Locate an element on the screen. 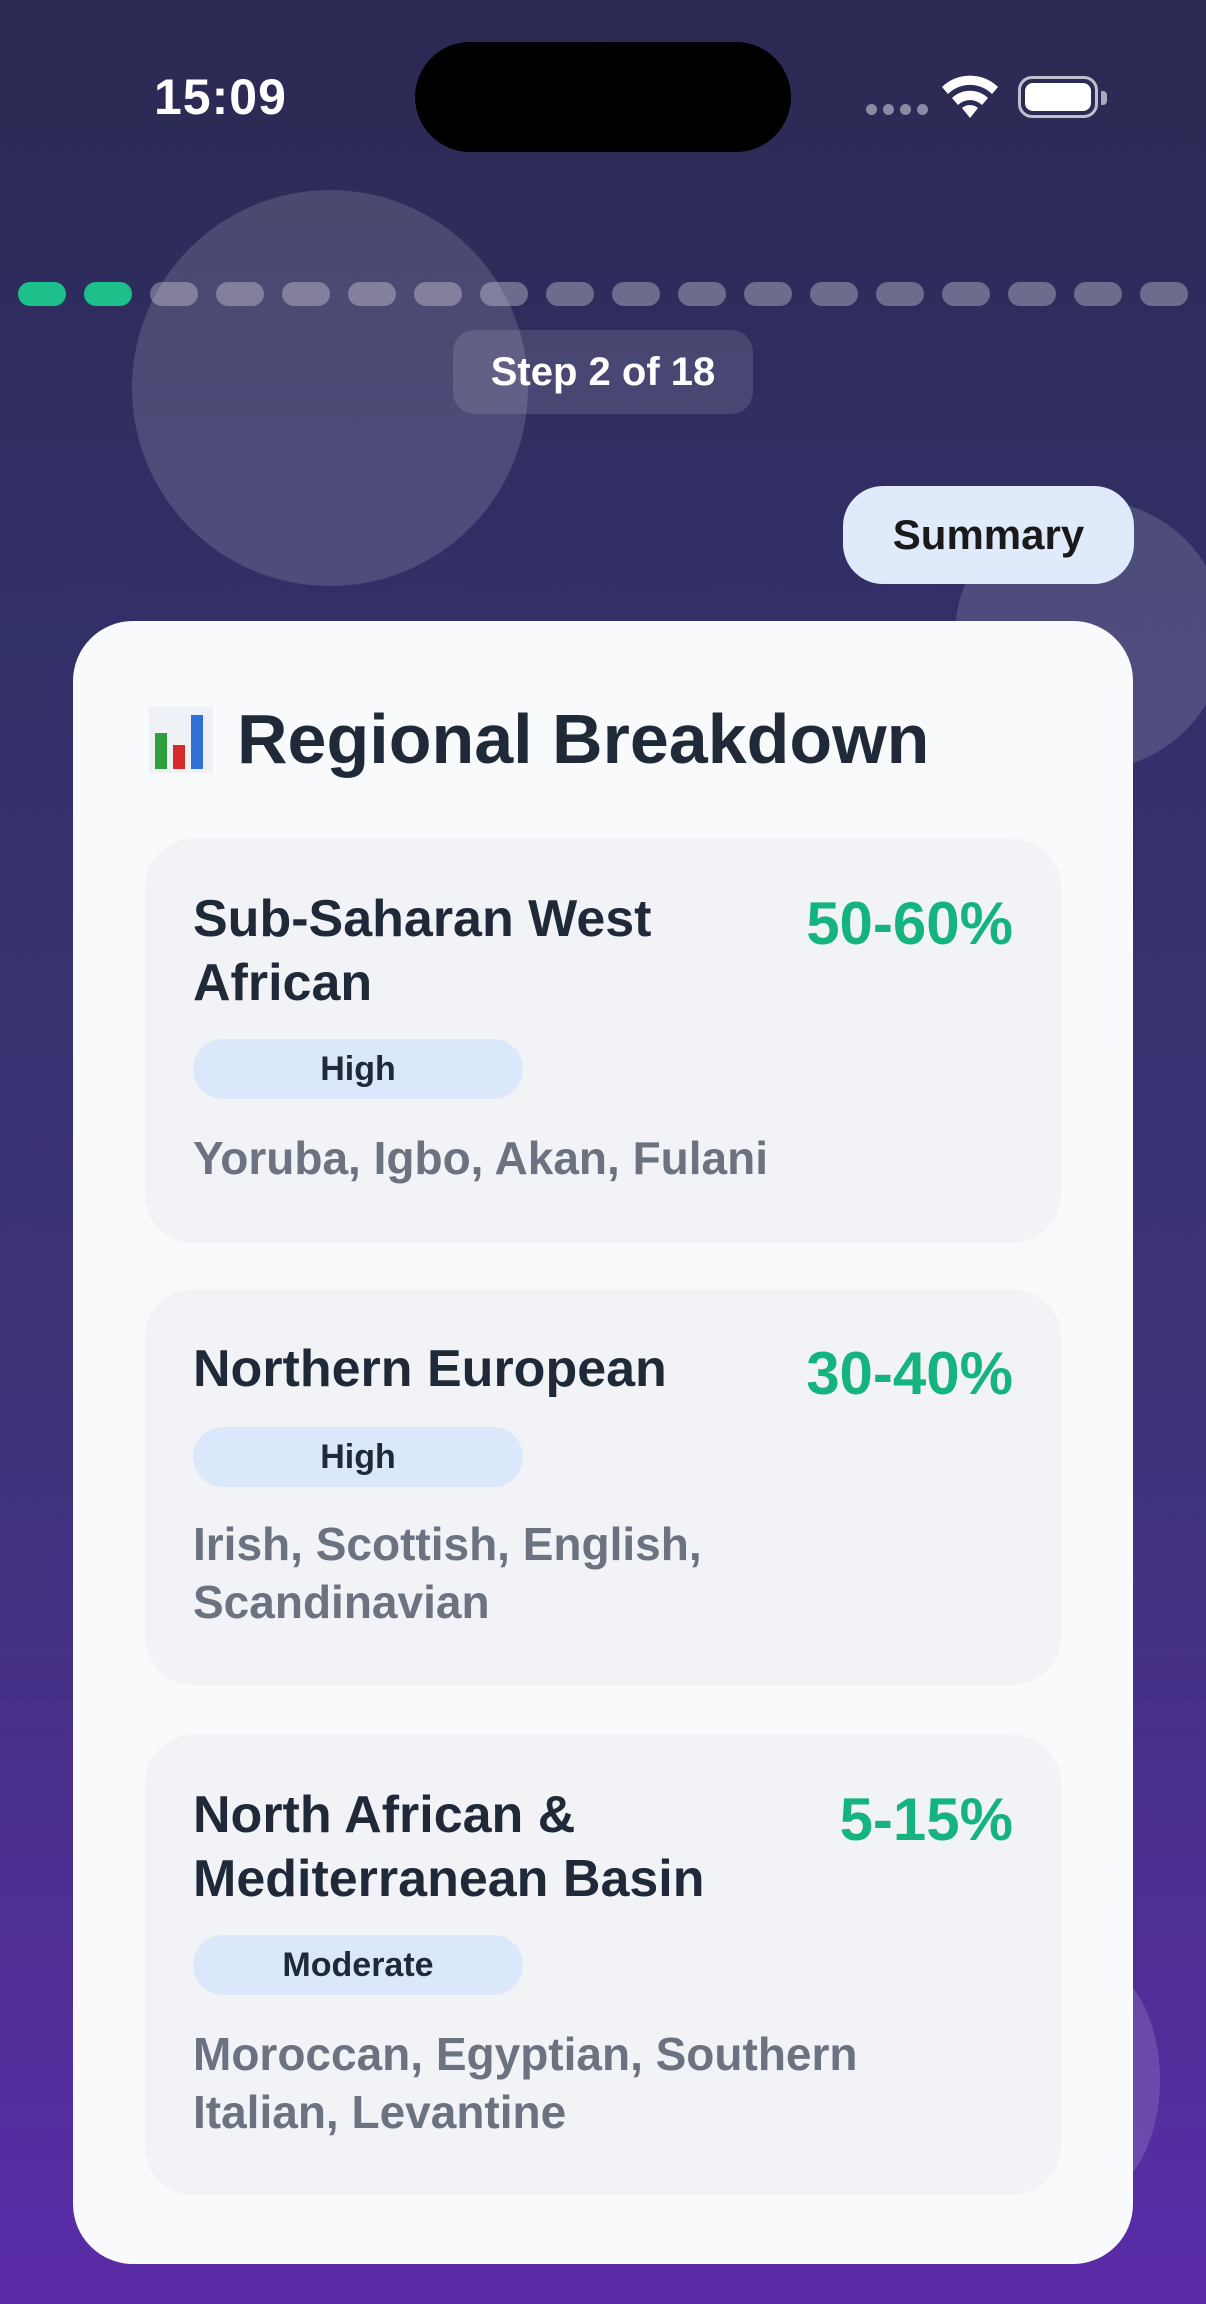 The width and height of the screenshot is (1206, 2304). dynamic-island is located at coordinates (603, 97).